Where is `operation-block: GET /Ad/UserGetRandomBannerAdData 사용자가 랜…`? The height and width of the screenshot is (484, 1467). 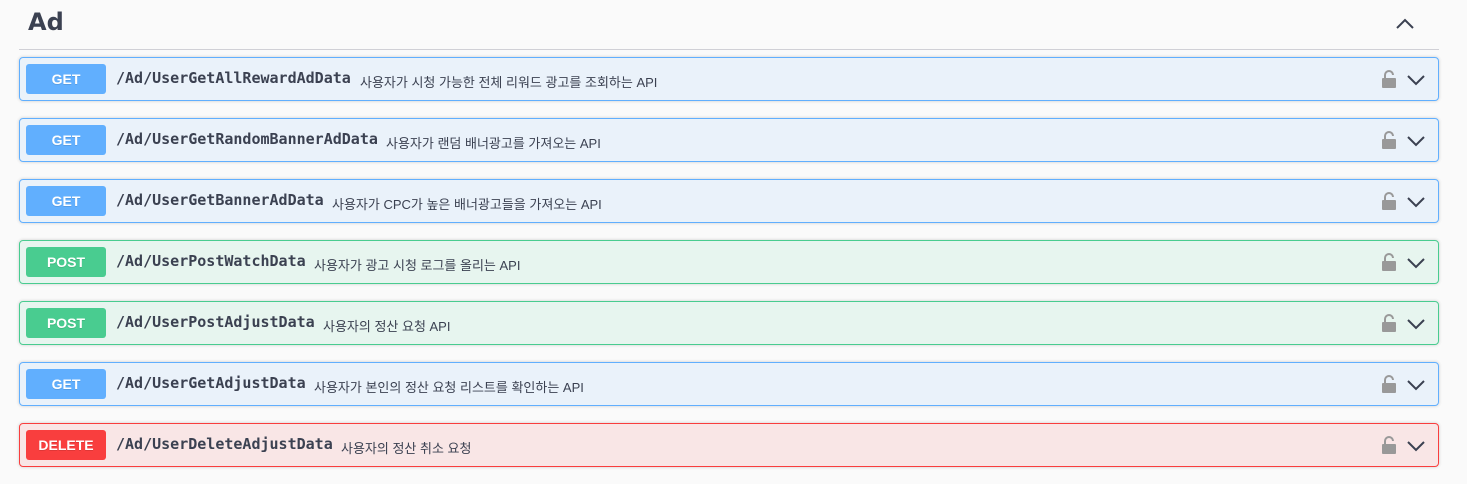
operation-block: GET /Ad/UserGetRandomBannerAdData 사용자가 랜… is located at coordinates (729, 140).